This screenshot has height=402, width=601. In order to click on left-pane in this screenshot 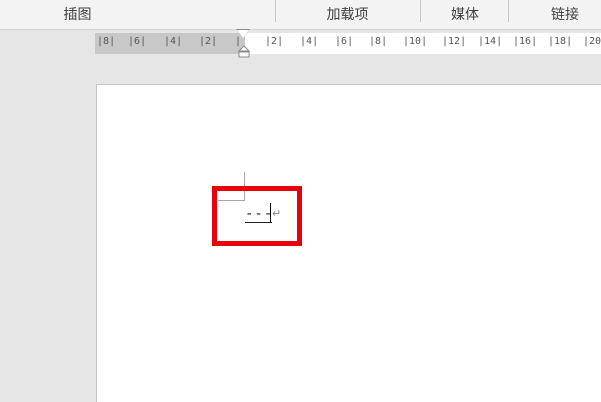, I will do `click(47, 215)`.